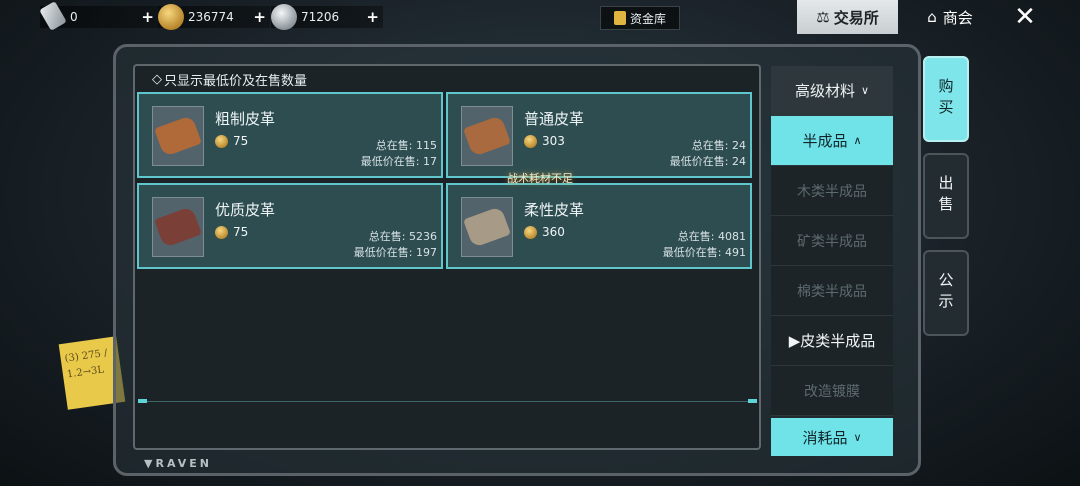 The width and height of the screenshot is (1080, 486). I want to click on item-stats: 总在售: 5236 最低价在售: 197, so click(395, 245).